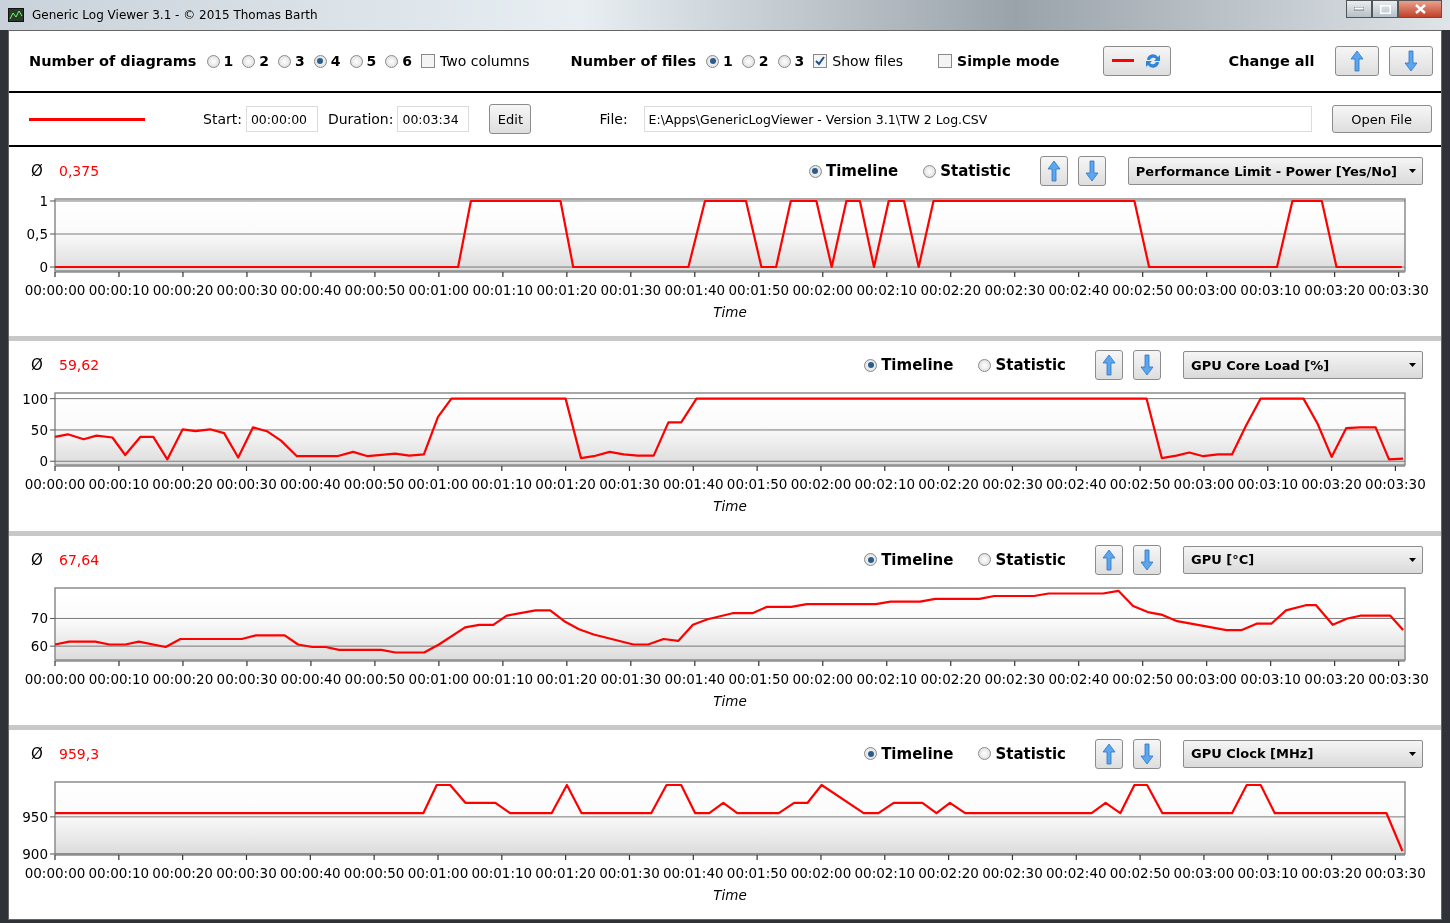 This screenshot has width=1450, height=923. I want to click on y-axis-label: 0, so click(43, 267).